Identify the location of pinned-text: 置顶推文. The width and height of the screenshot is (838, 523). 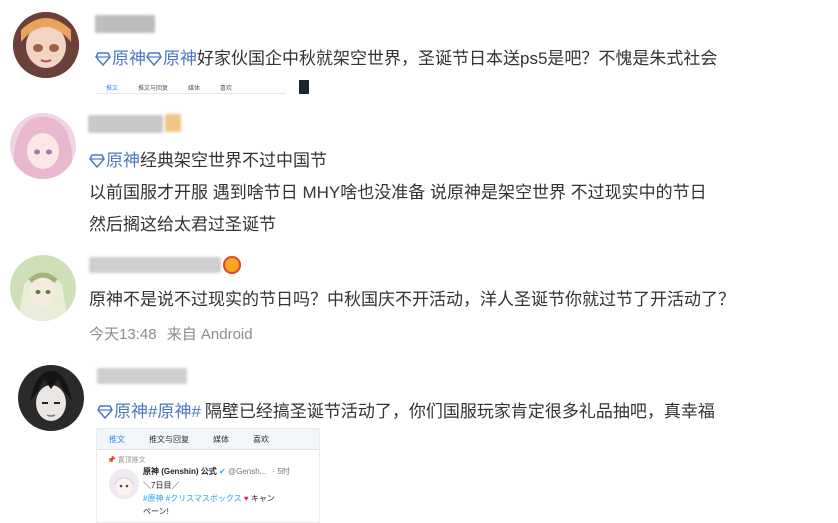
(131, 460).